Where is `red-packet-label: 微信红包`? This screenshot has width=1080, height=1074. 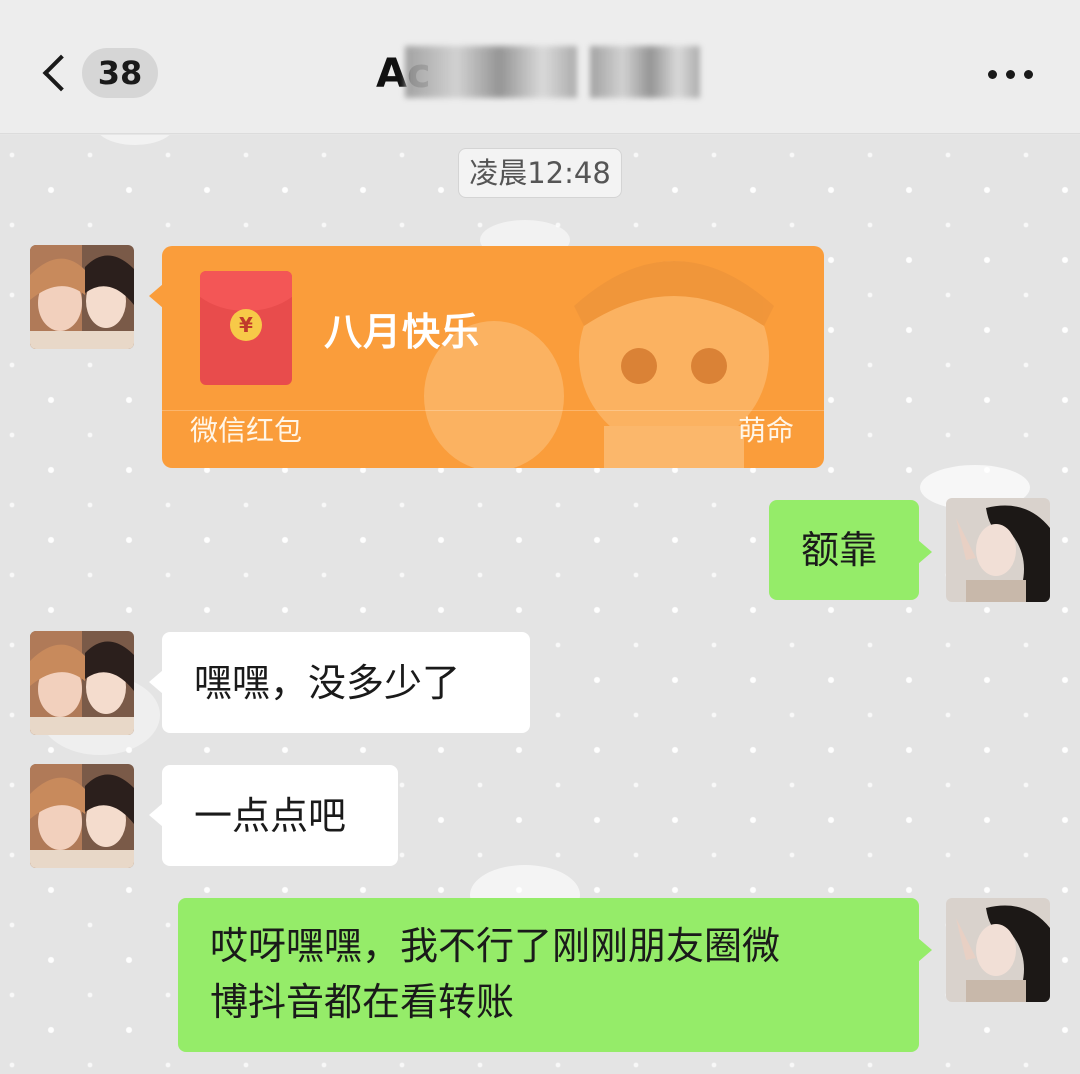
red-packet-label: 微信红包 is located at coordinates (246, 430).